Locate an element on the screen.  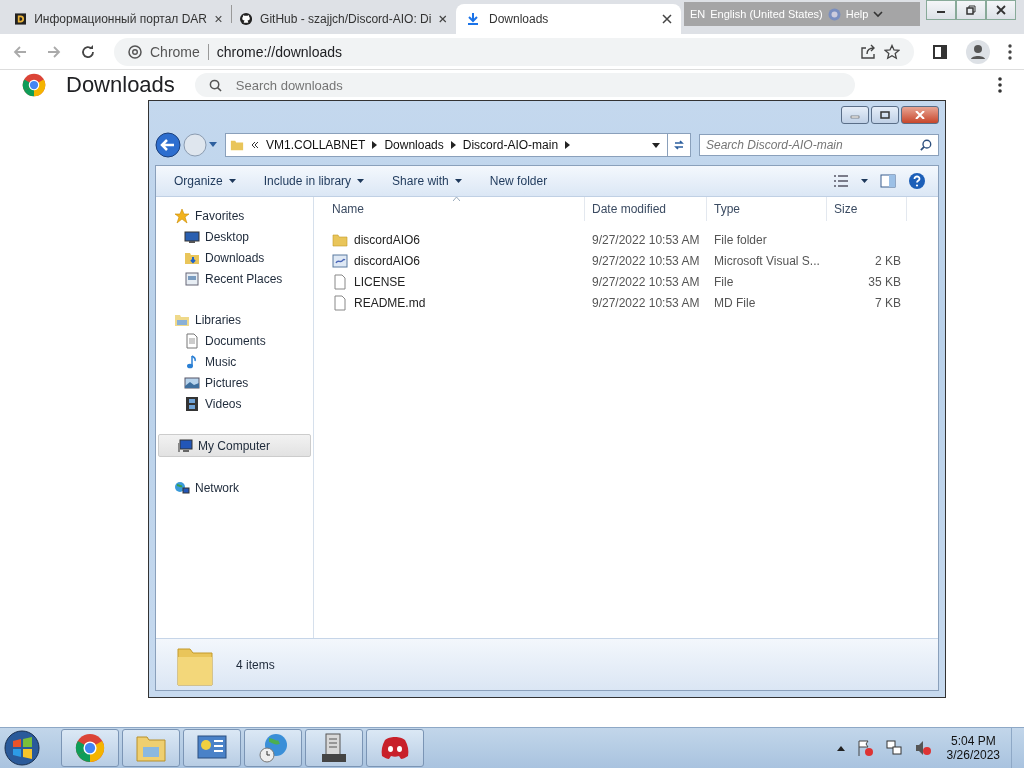
computer-icon is located at coordinates (185, 445).